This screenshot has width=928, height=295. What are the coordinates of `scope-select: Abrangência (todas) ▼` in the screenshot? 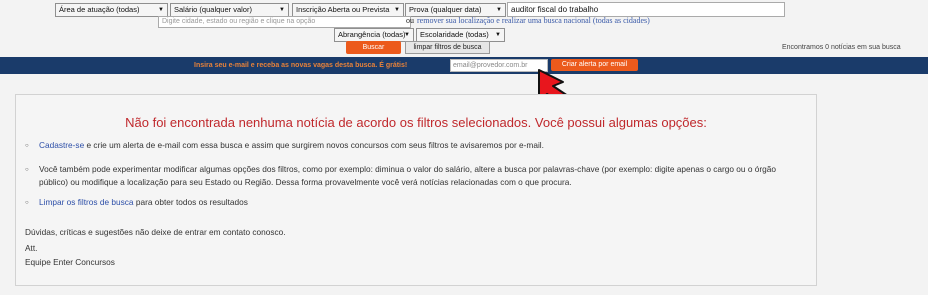 It's located at (374, 35).